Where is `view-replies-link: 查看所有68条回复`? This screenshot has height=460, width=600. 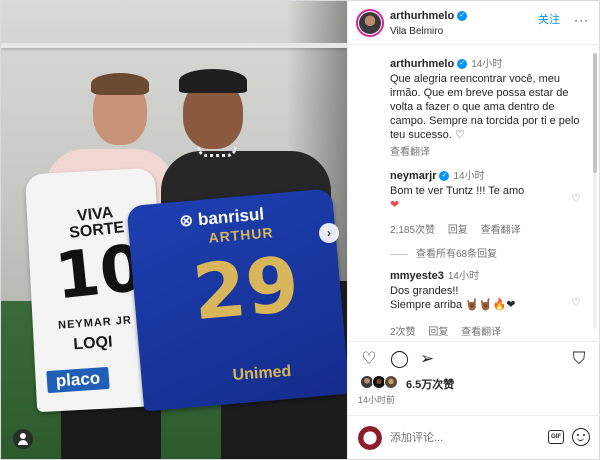
view-replies-link: 查看所有68条回复 is located at coordinates (443, 252).